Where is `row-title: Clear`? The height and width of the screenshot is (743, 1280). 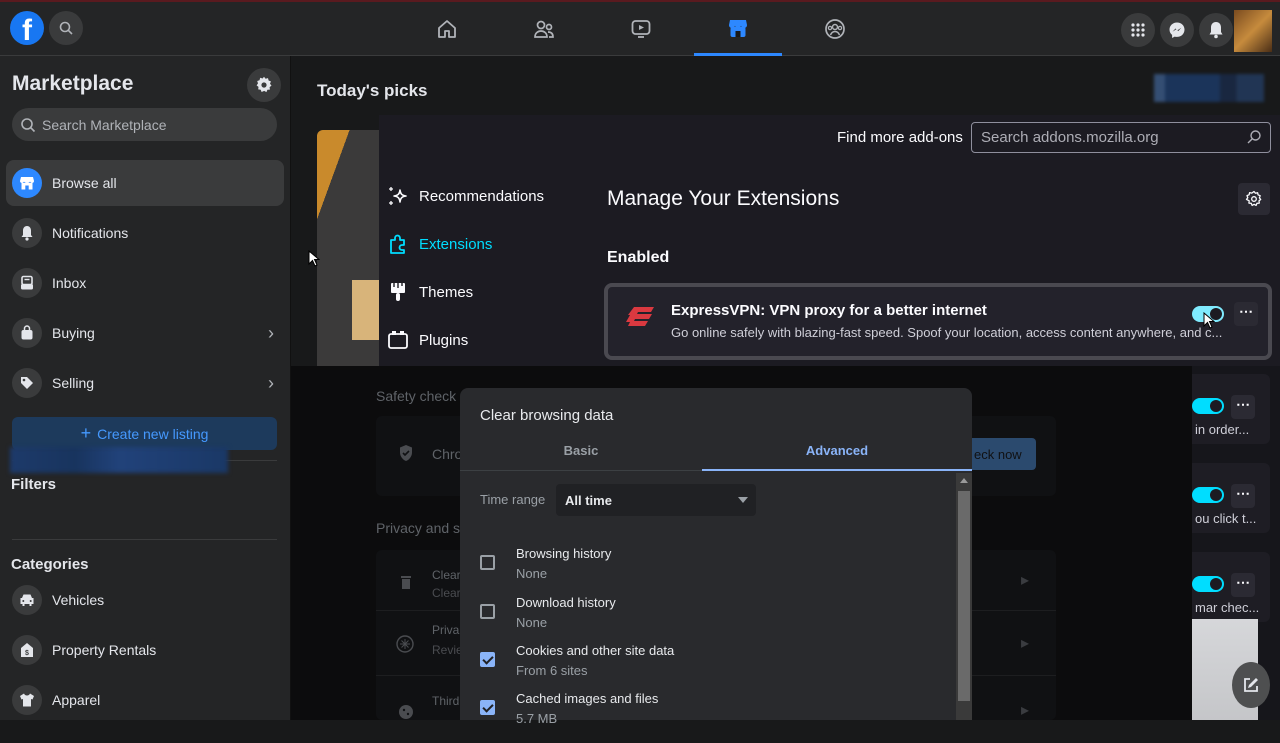
row-title: Clear is located at coordinates (446, 575).